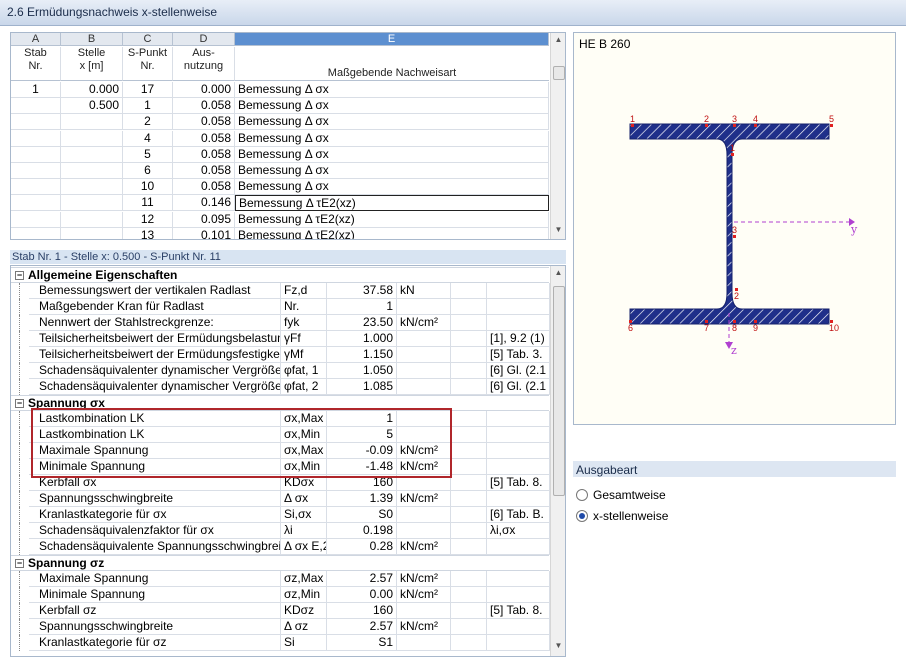  What do you see at coordinates (734, 469) in the screenshot?
I see `output-group-title: Ausgabeart` at bounding box center [734, 469].